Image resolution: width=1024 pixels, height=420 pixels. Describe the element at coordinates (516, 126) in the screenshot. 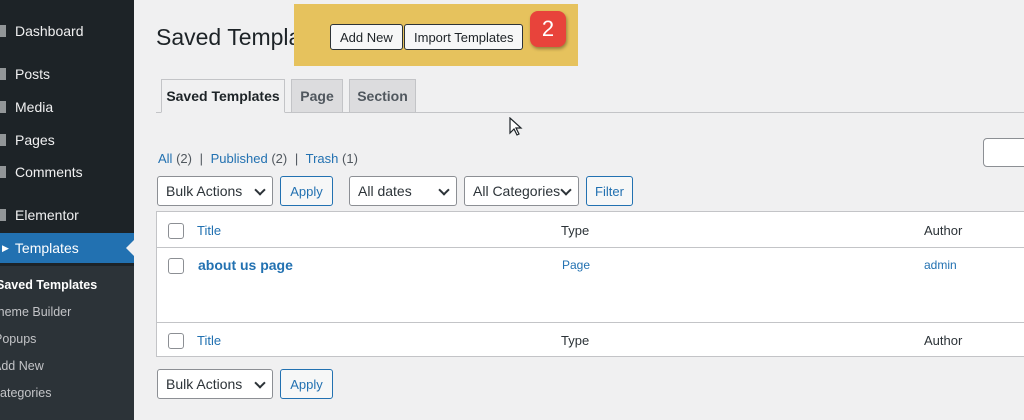

I see `mouse-cursor-icon` at that location.